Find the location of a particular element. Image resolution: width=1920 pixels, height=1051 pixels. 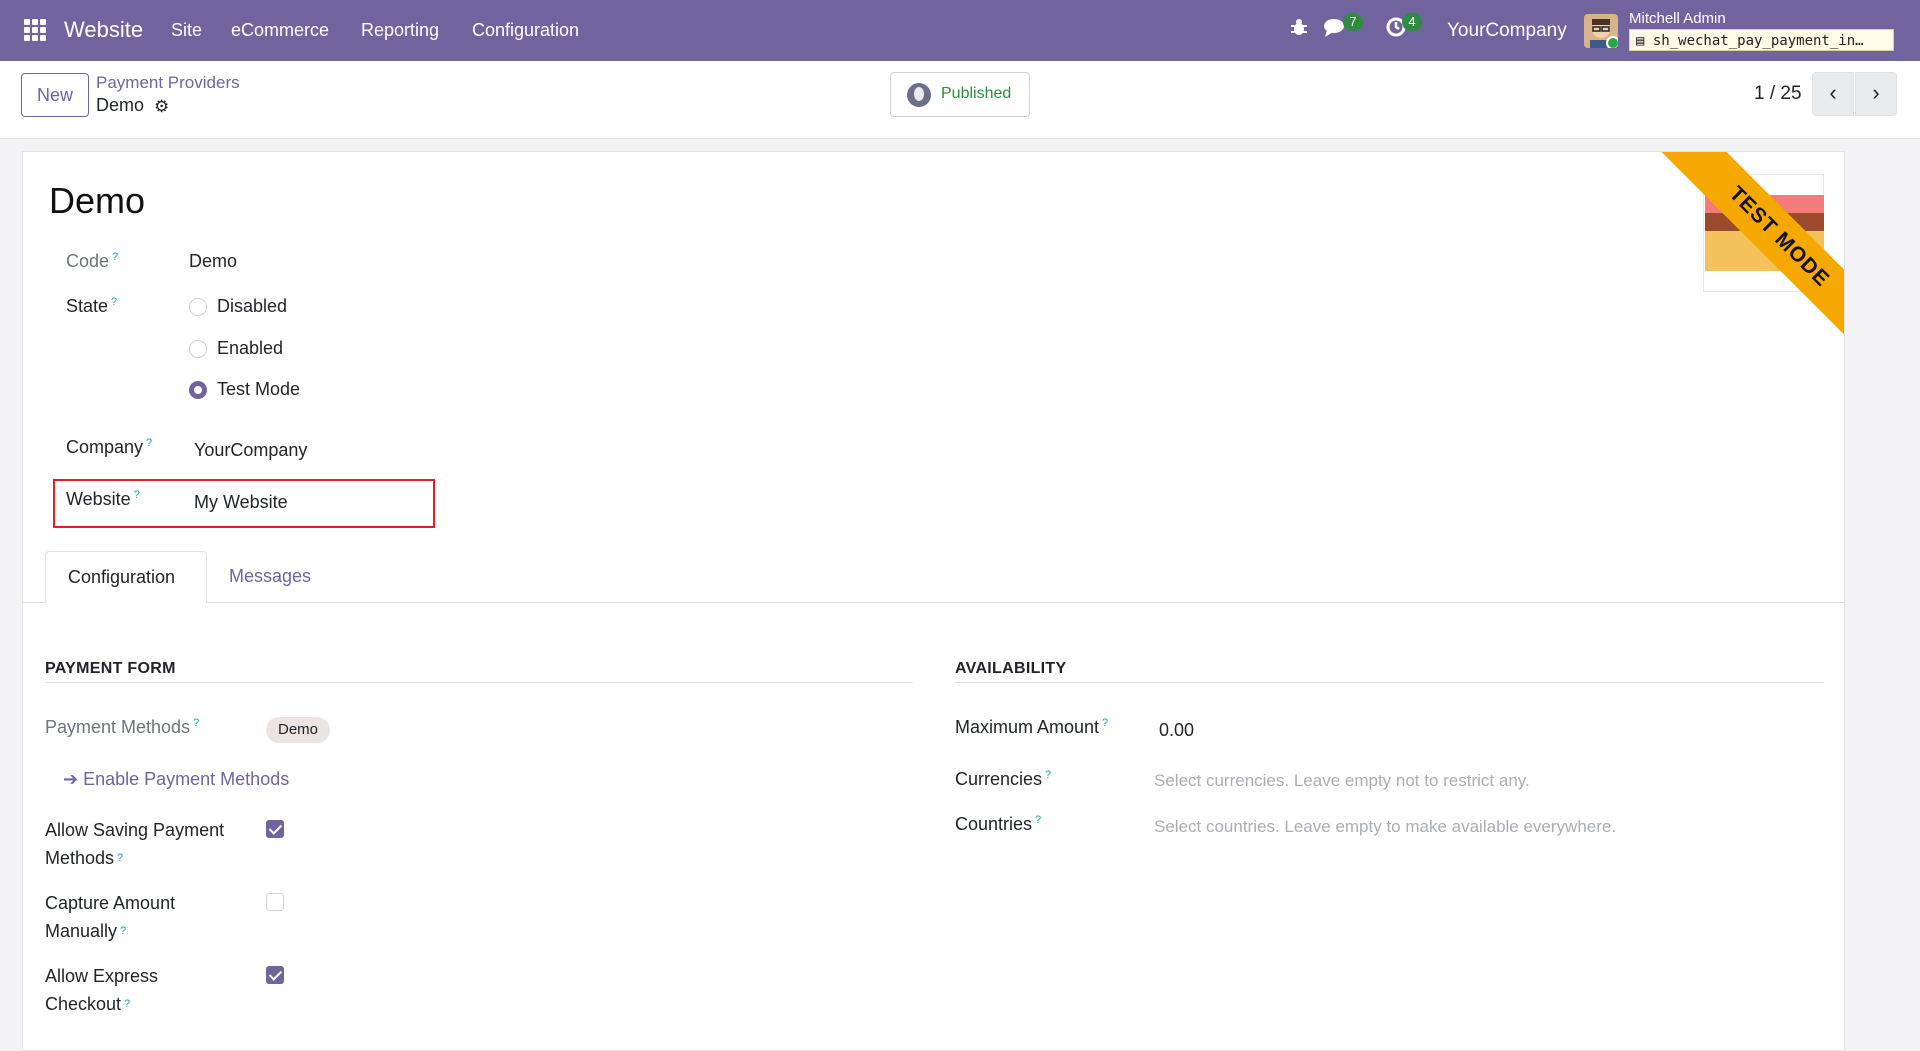

debug-bug-icon is located at coordinates (1299, 30).